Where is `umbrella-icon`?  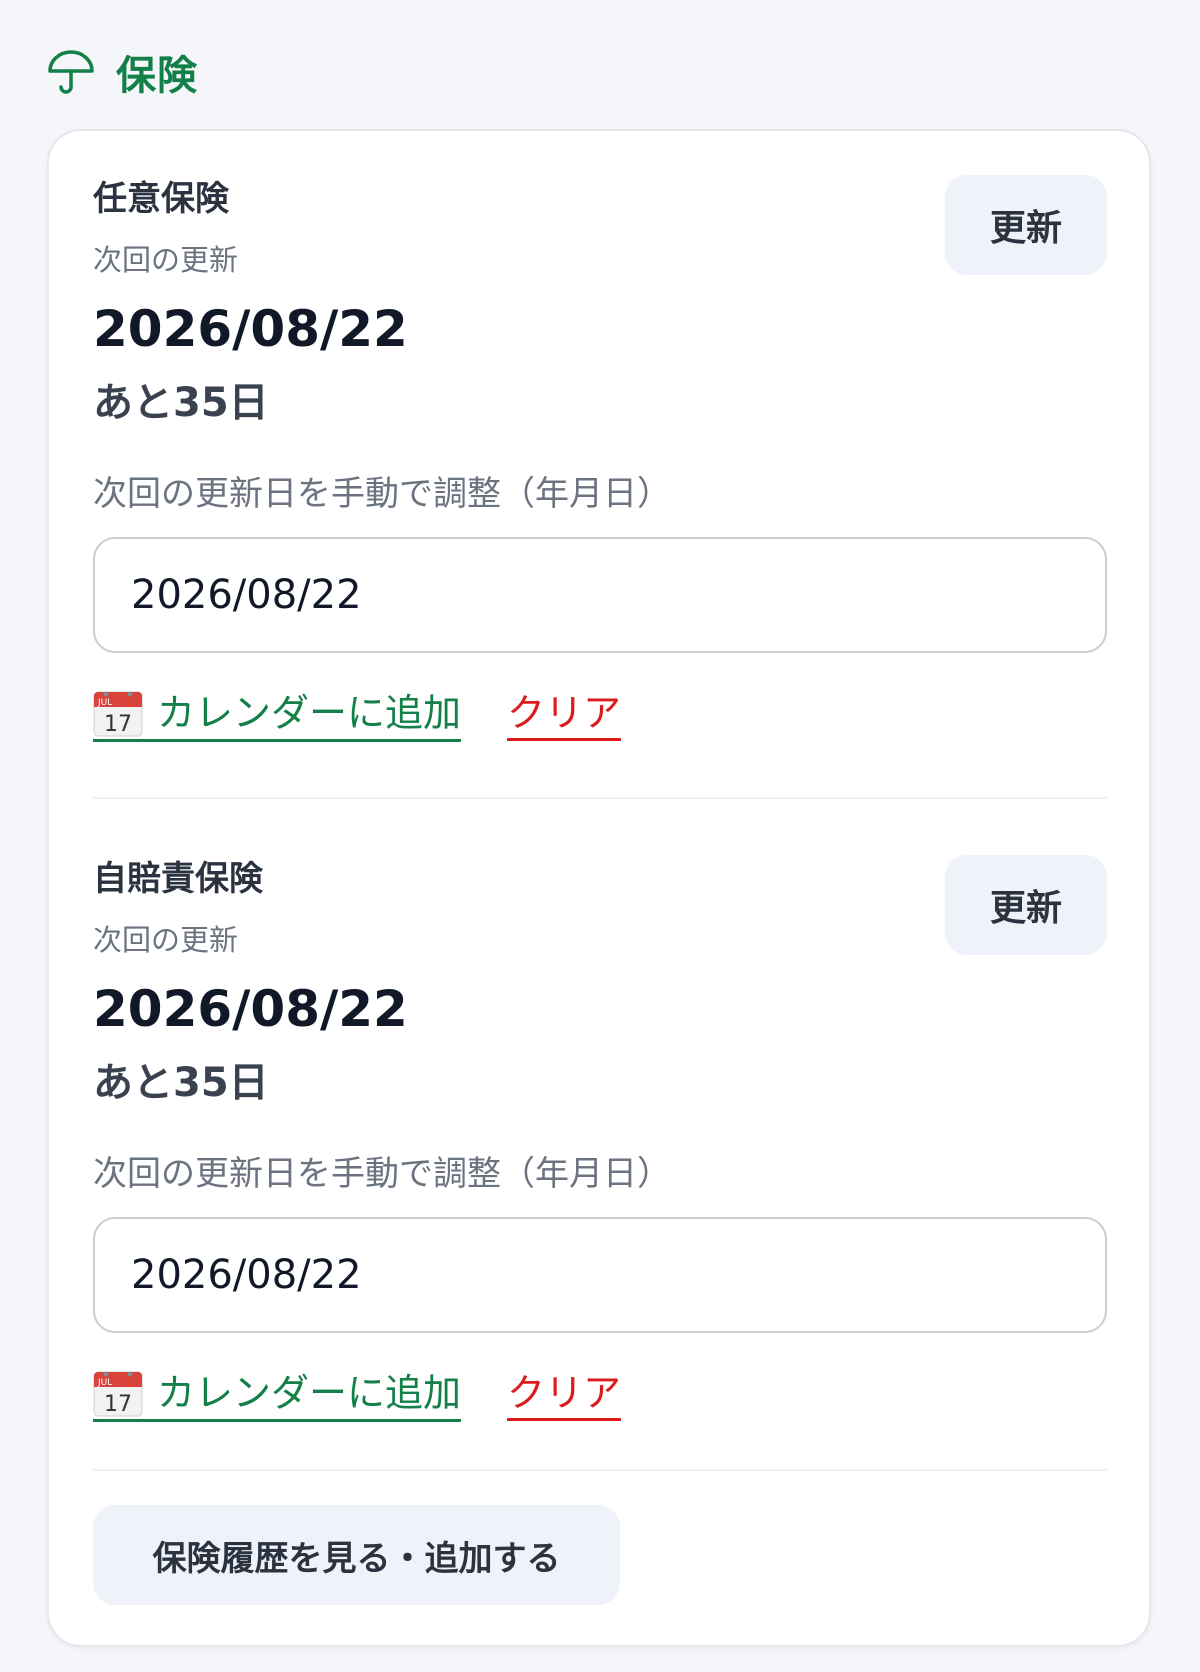
umbrella-icon is located at coordinates (71, 72).